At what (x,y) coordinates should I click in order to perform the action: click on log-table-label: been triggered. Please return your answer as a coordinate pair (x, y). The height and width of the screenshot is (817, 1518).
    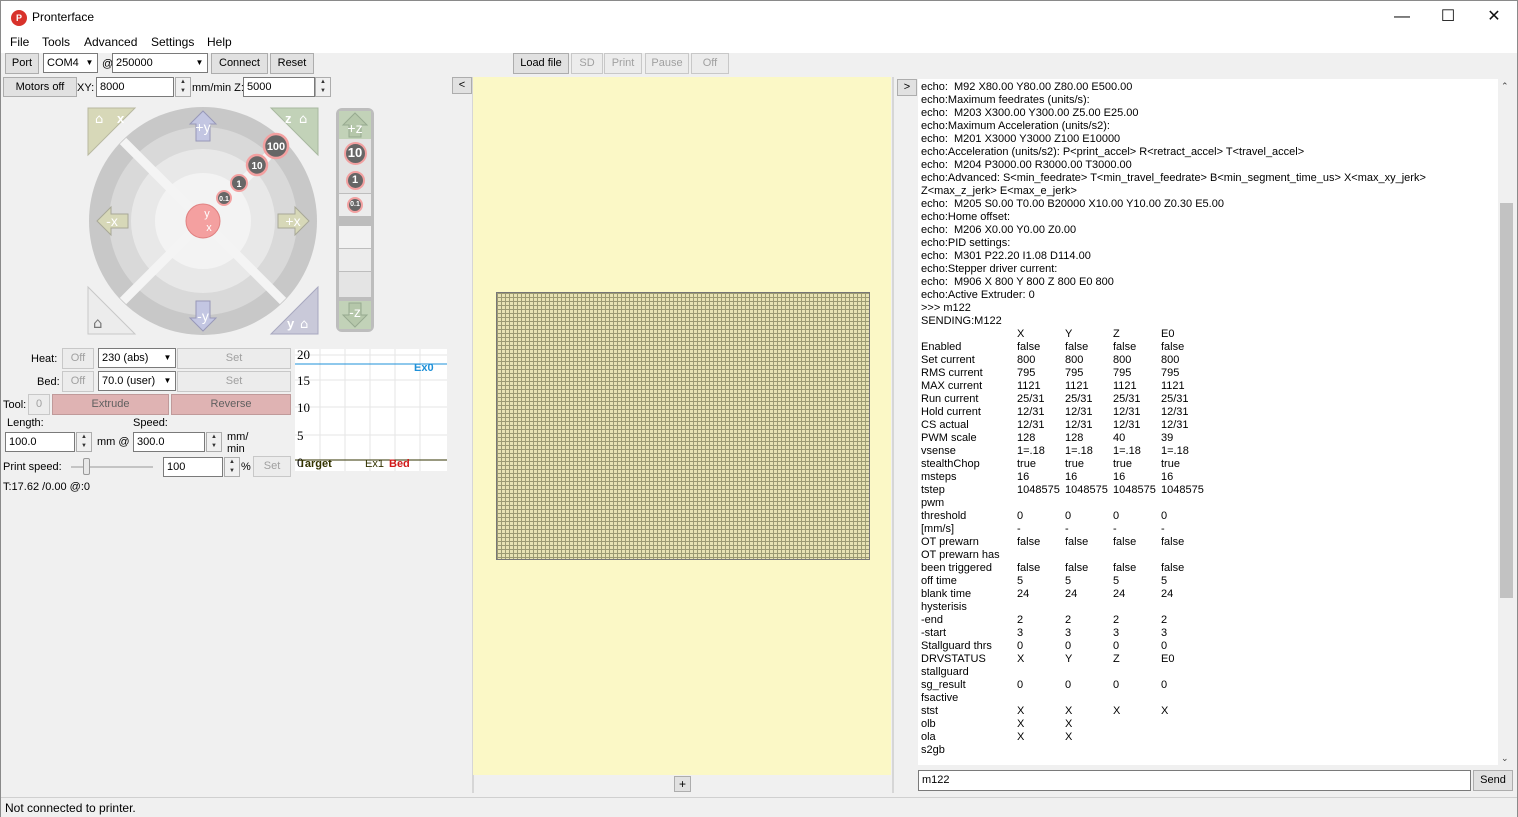
    Looking at the image, I should click on (956, 568).